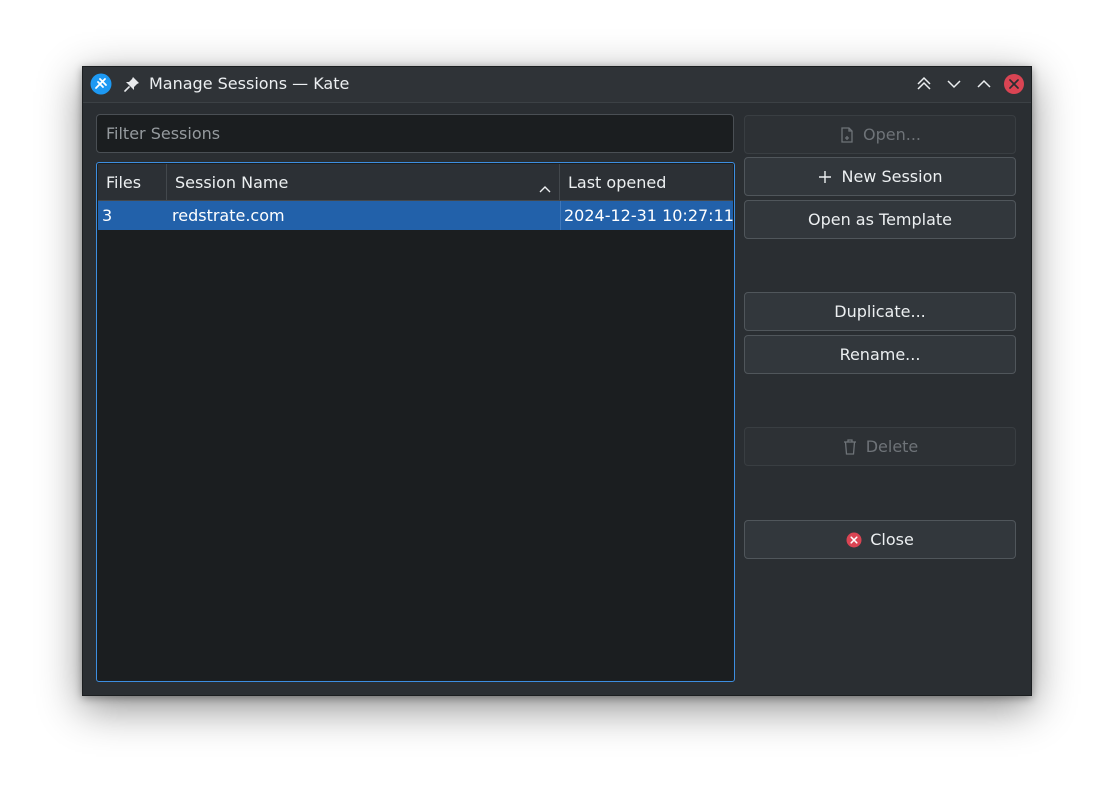 Image resolution: width=1113 pixels, height=792 pixels. I want to click on new-session-label: New Session, so click(892, 176).